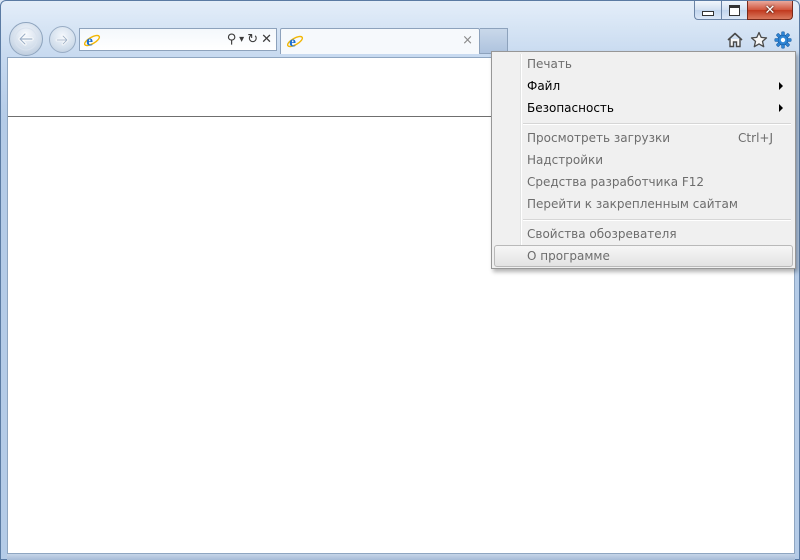 This screenshot has height=560, width=800. Describe the element at coordinates (549, 64) in the screenshot. I see `menu-item-label: Печать` at that location.